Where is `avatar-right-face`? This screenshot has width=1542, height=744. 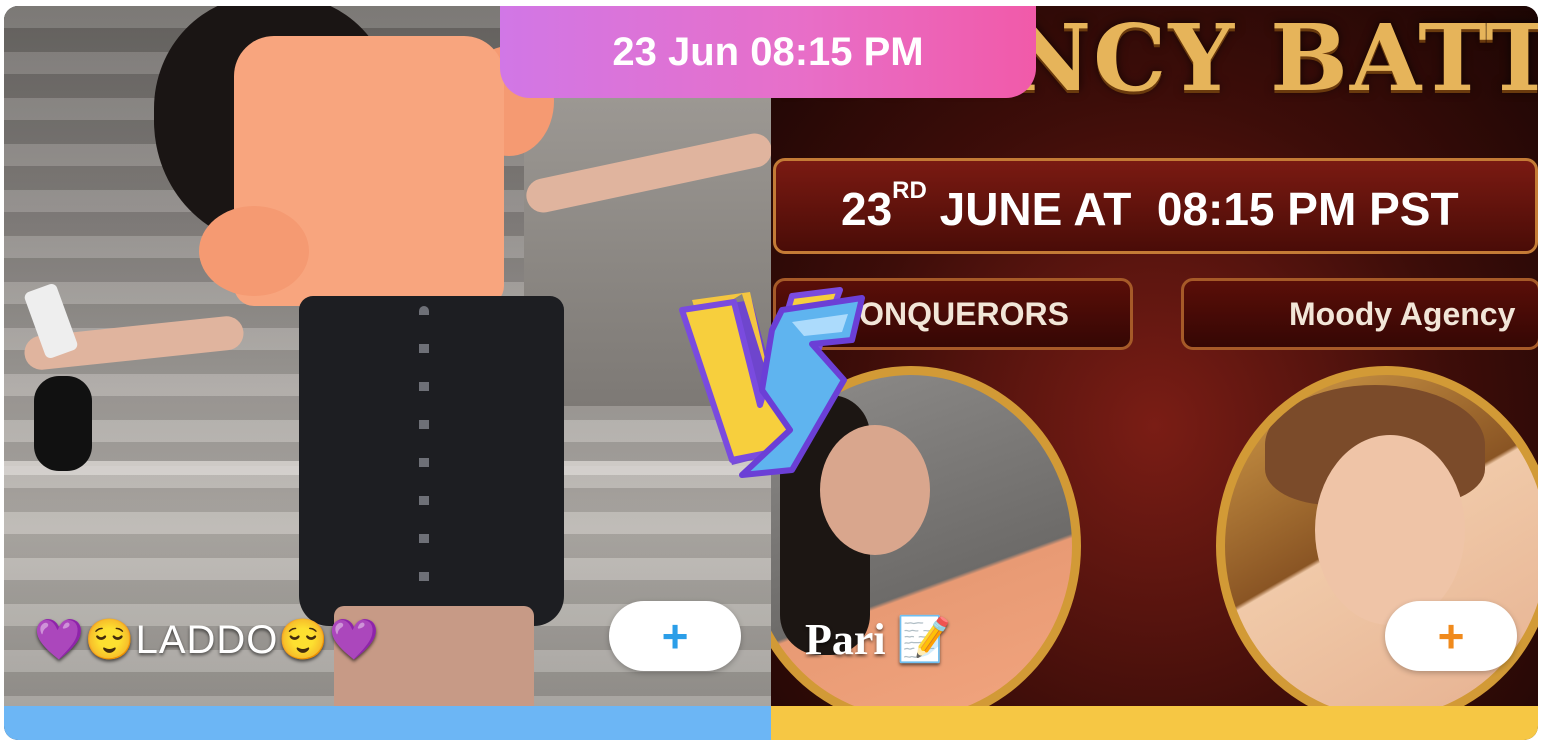 avatar-right-face is located at coordinates (1390, 530).